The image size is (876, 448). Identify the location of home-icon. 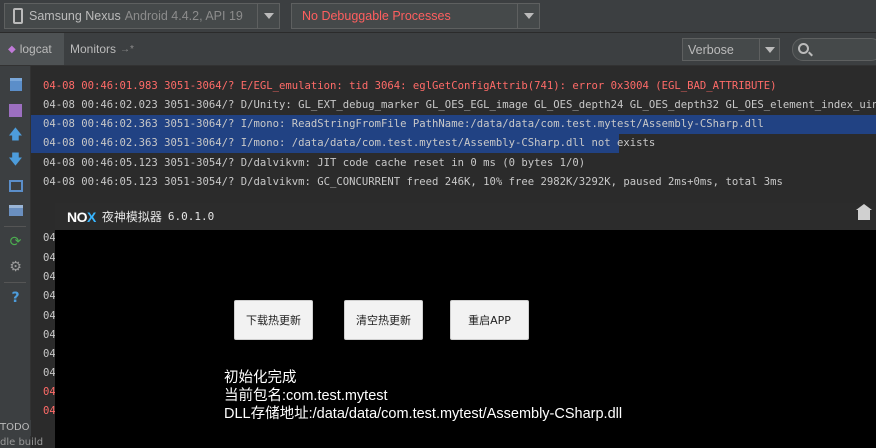
(864, 212).